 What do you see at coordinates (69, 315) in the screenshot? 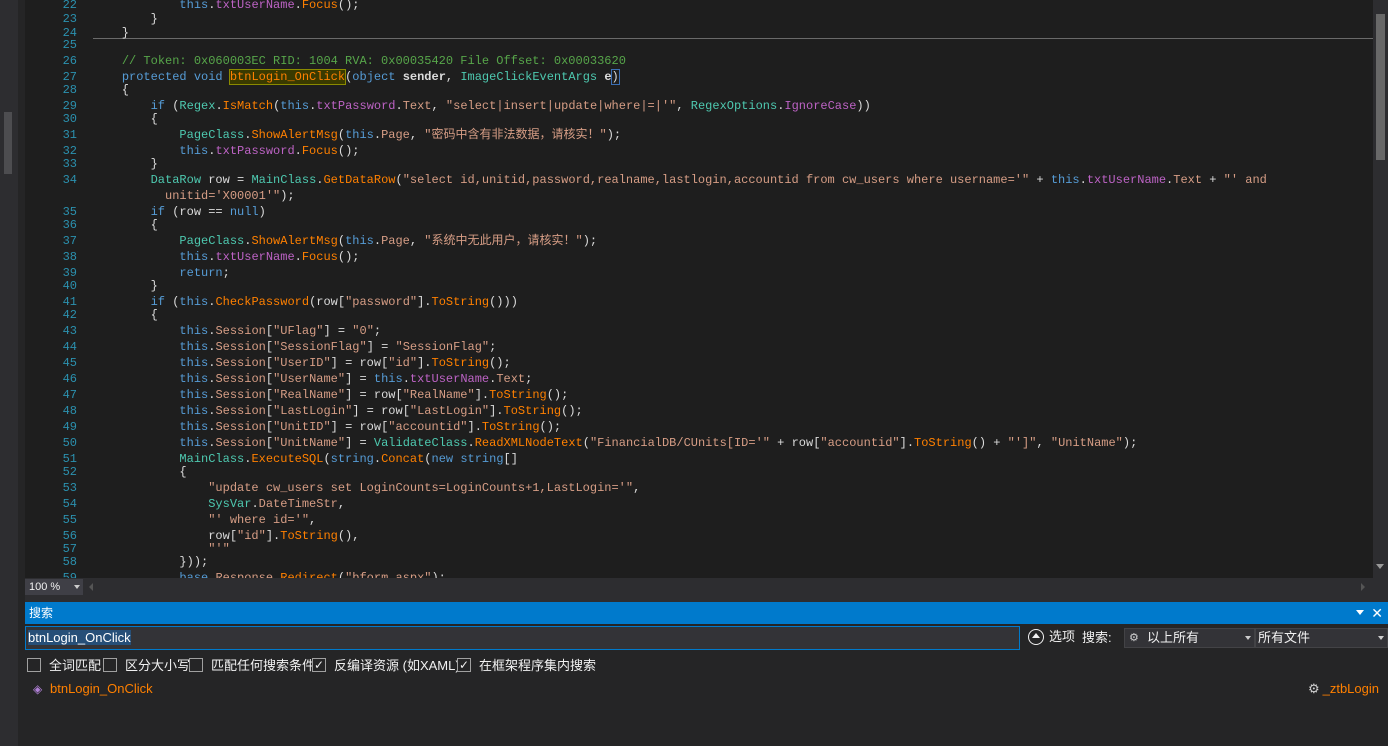
I see `line-number: 42` at bounding box center [69, 315].